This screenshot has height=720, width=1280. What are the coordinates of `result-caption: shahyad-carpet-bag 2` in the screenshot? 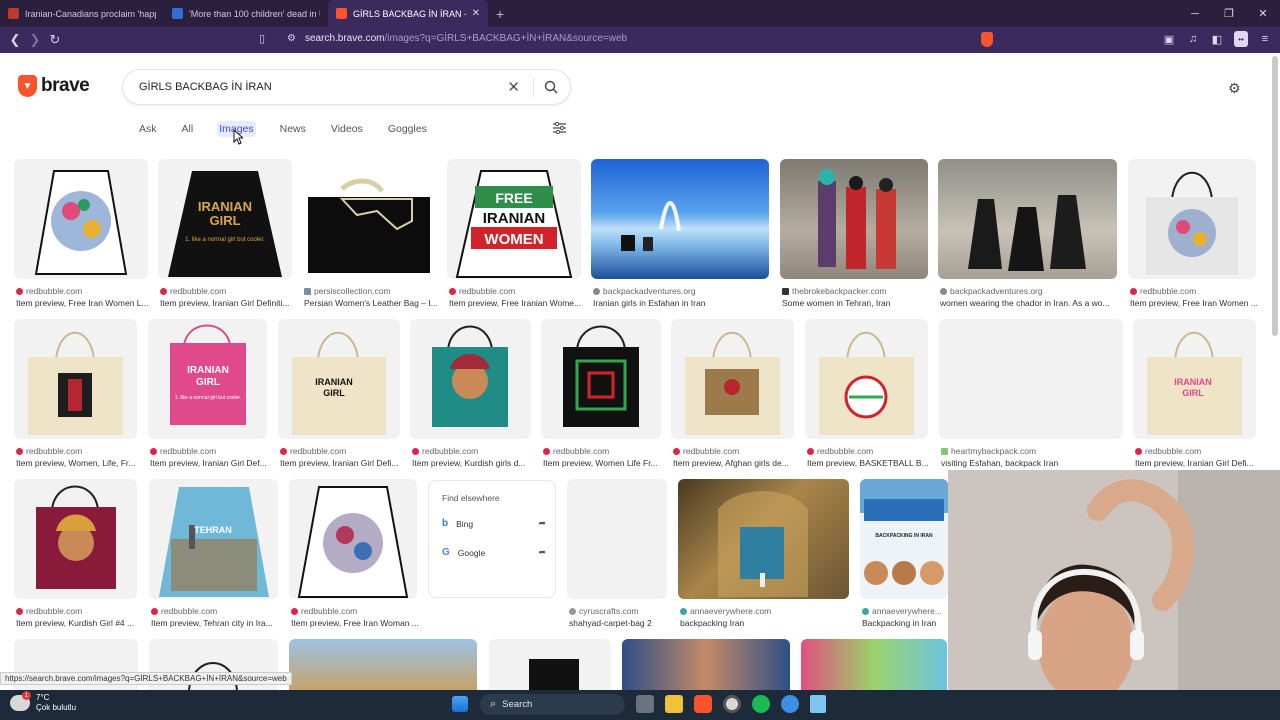 It's located at (619, 623).